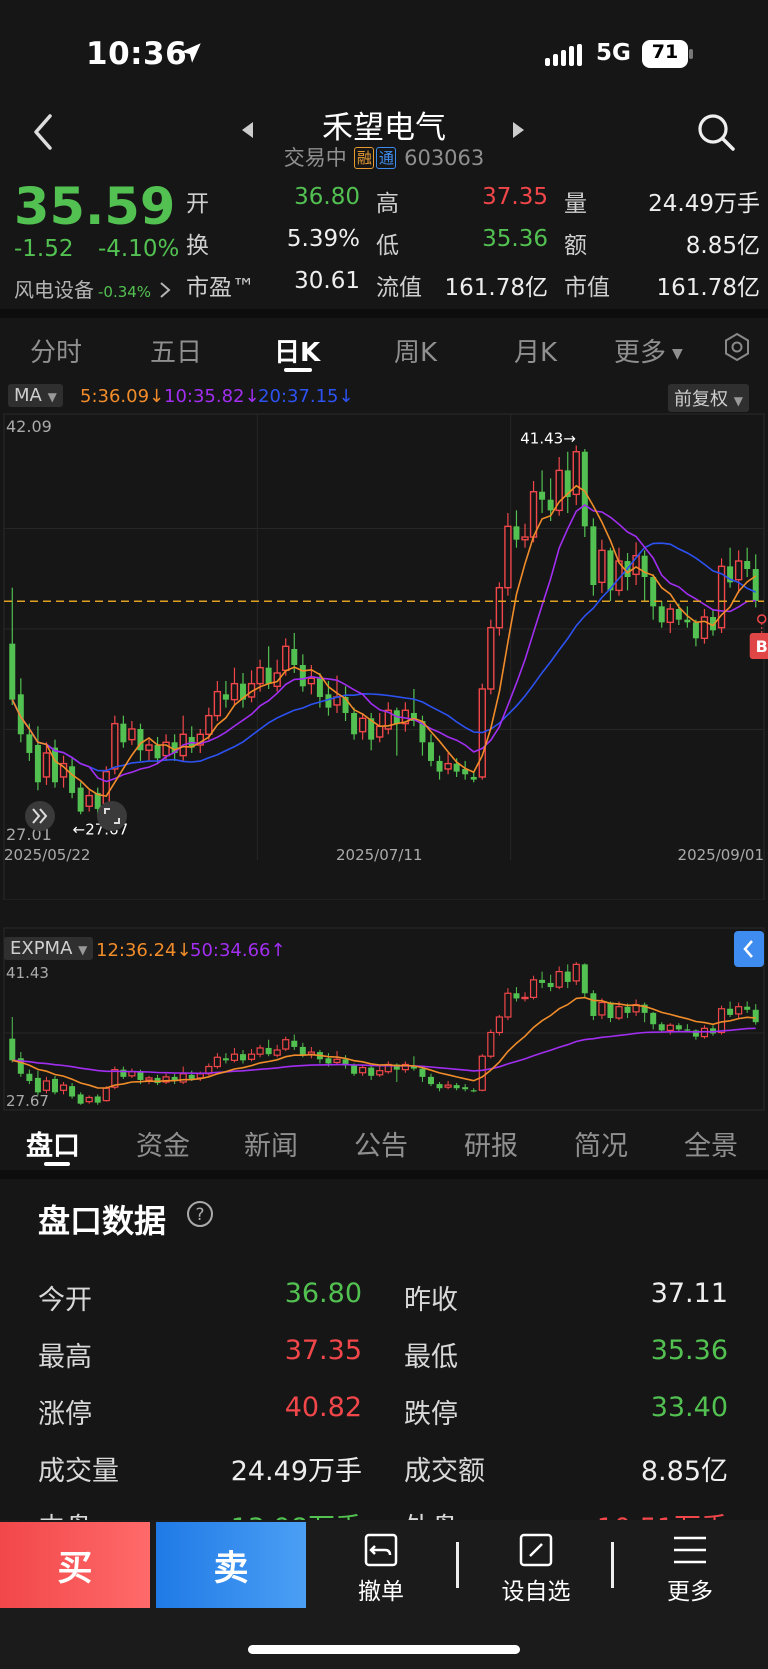  Describe the element at coordinates (29, 426) in the screenshot. I see `y-max-label: 42.09` at that location.